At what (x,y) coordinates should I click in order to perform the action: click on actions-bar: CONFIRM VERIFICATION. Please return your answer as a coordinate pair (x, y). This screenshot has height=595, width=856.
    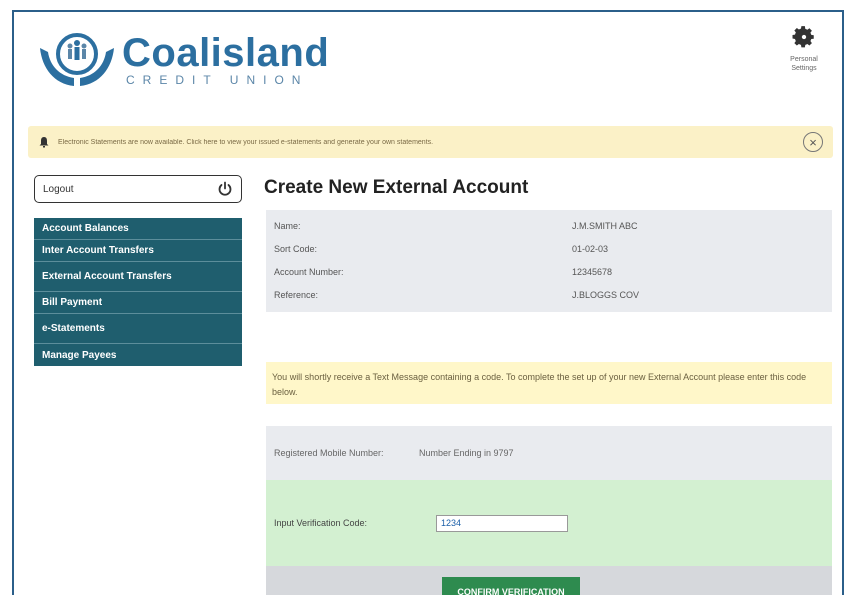
    Looking at the image, I should click on (549, 580).